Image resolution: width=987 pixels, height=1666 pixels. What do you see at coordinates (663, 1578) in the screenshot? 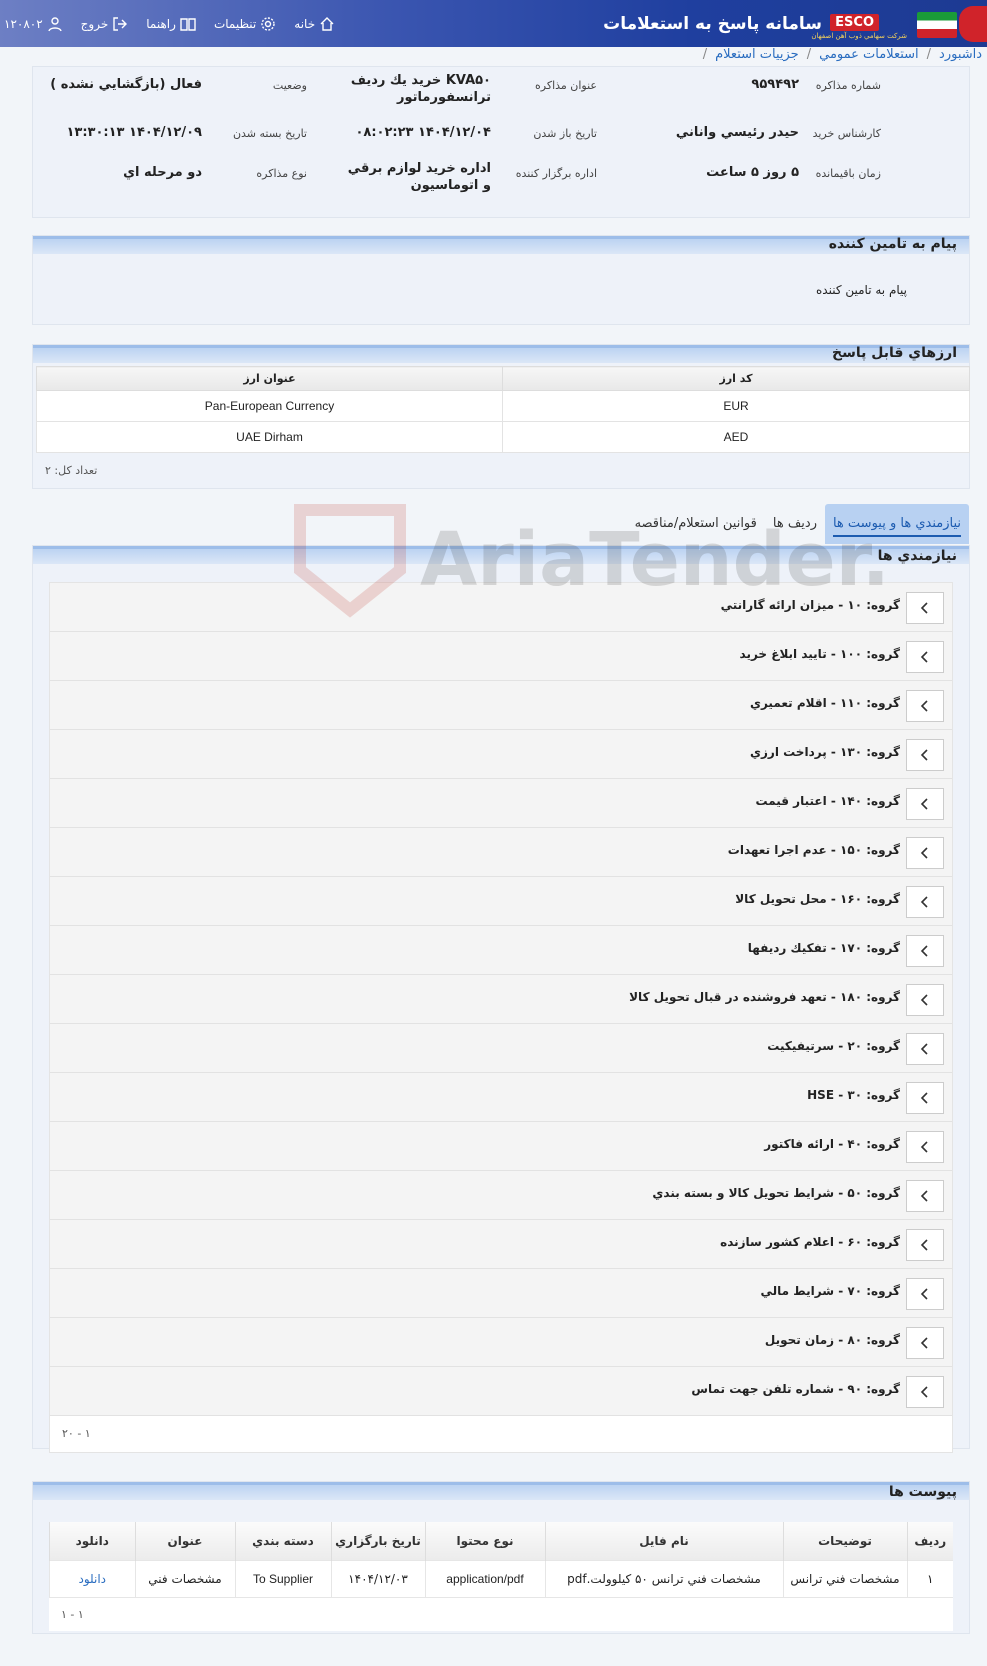
I see `attachment-filename: مشخصات فني ترانس ۵۰ كيلوولت.pdf` at bounding box center [663, 1578].